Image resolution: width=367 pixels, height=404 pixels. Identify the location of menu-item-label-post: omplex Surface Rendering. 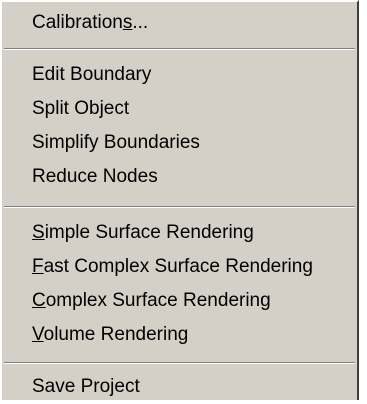
(158, 300).